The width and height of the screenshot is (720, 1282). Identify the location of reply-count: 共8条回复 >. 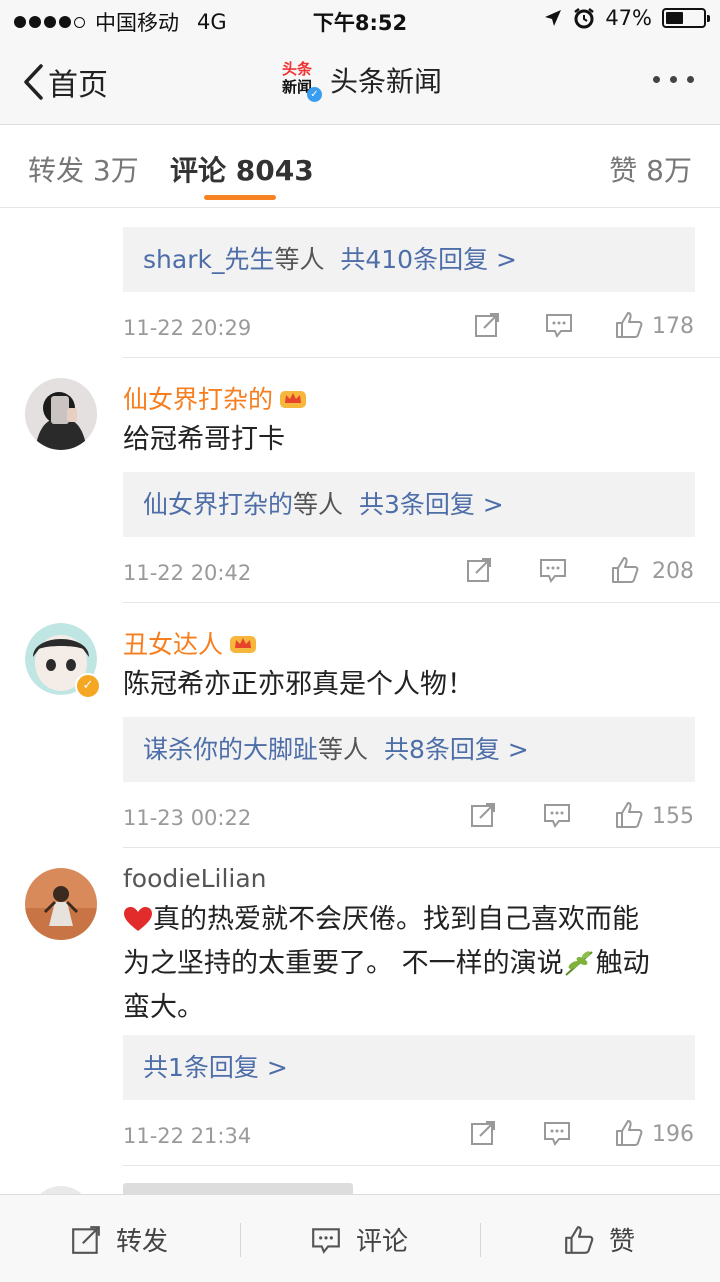
(456, 749).